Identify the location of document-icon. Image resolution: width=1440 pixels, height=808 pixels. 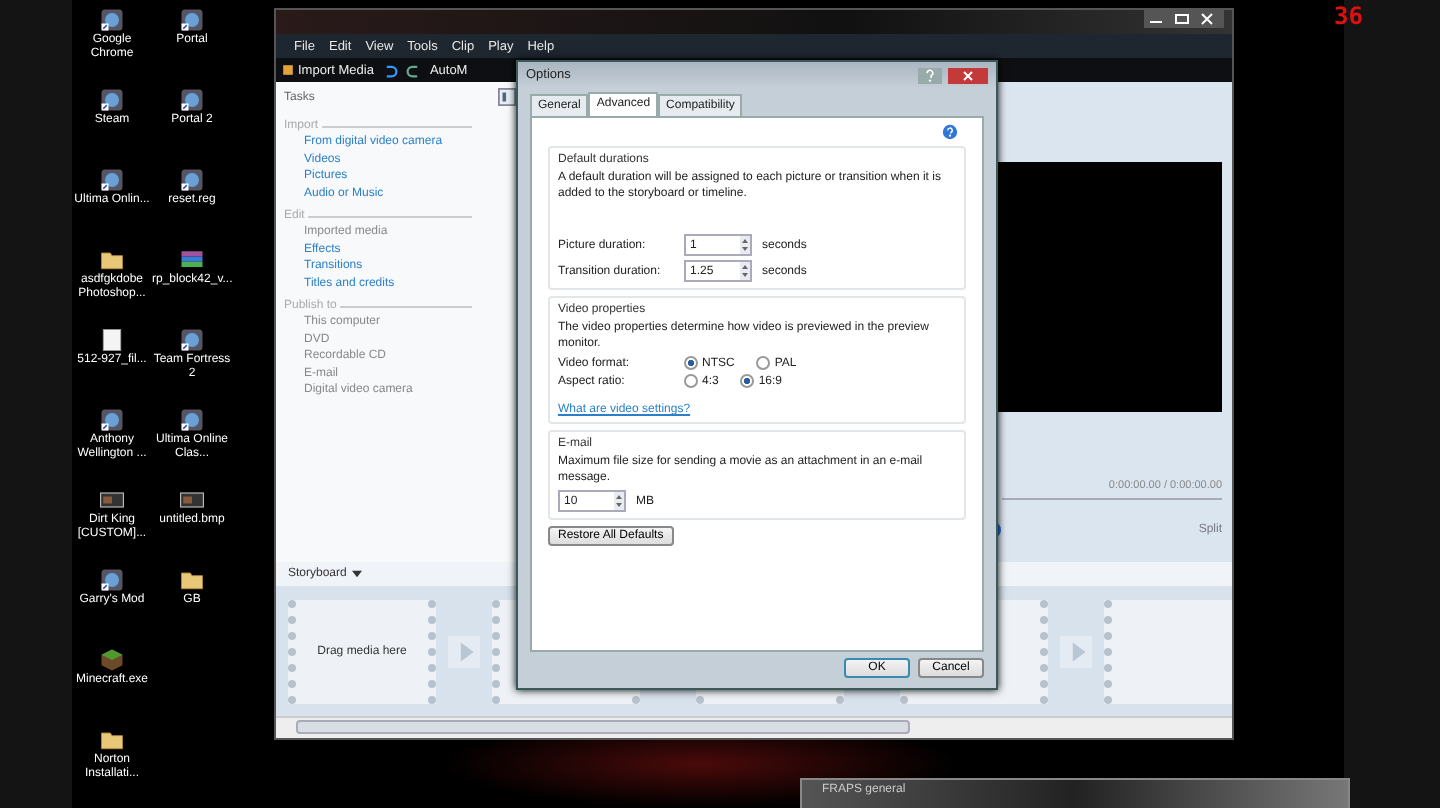
(112, 340).